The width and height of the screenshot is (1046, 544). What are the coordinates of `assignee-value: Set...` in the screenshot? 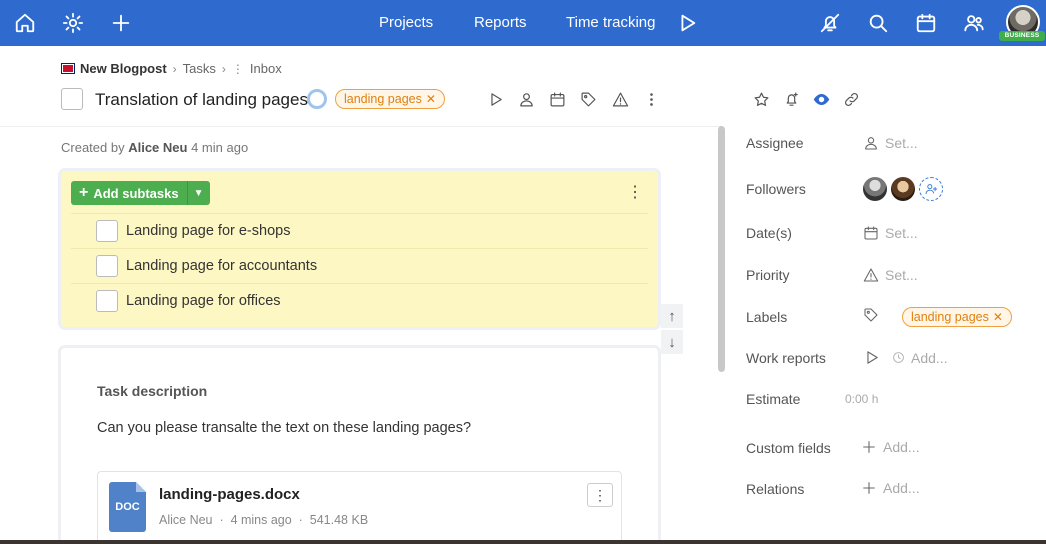 It's located at (901, 143).